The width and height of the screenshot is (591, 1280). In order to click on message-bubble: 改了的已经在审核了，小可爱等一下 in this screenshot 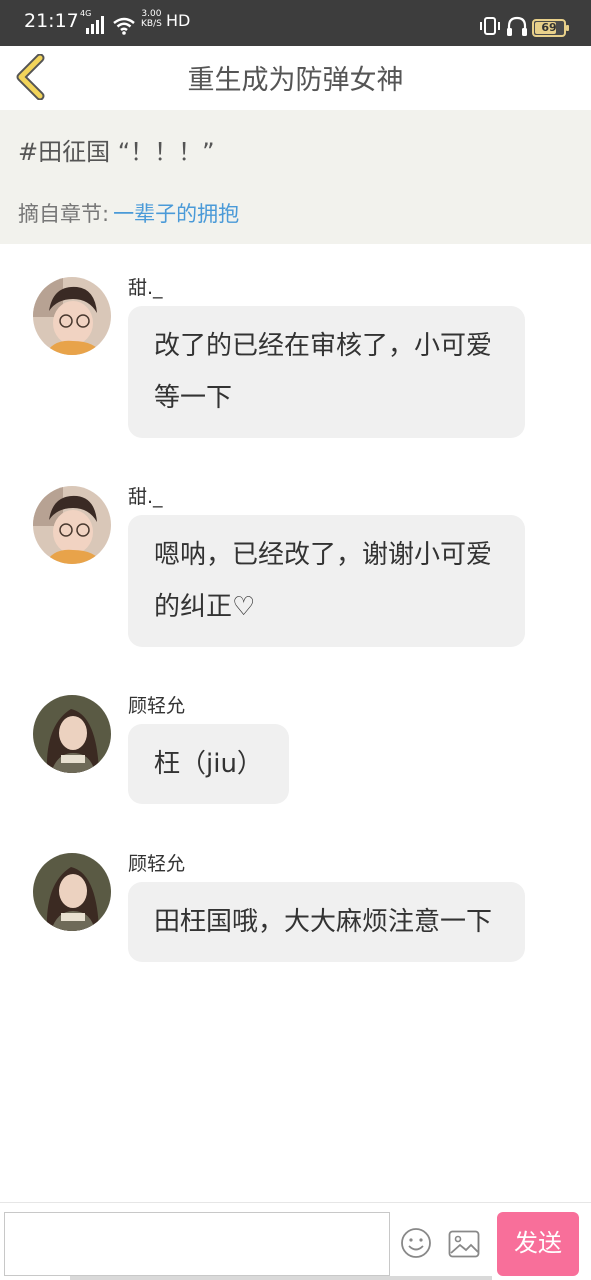, I will do `click(326, 372)`.